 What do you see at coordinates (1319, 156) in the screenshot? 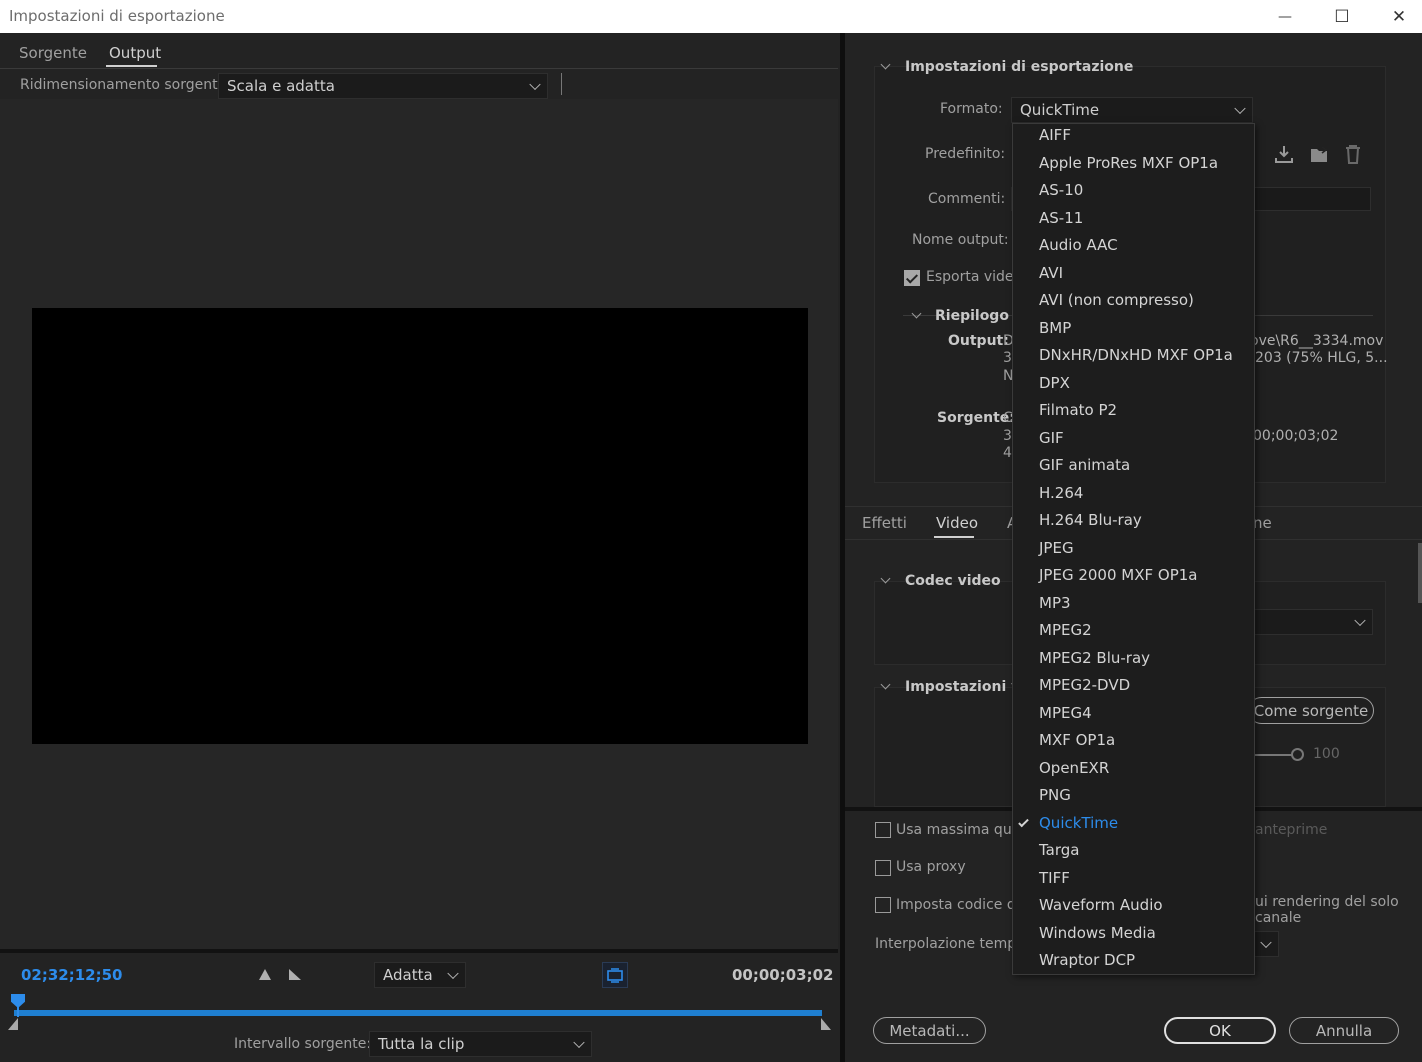
I see `import-preset-icon` at bounding box center [1319, 156].